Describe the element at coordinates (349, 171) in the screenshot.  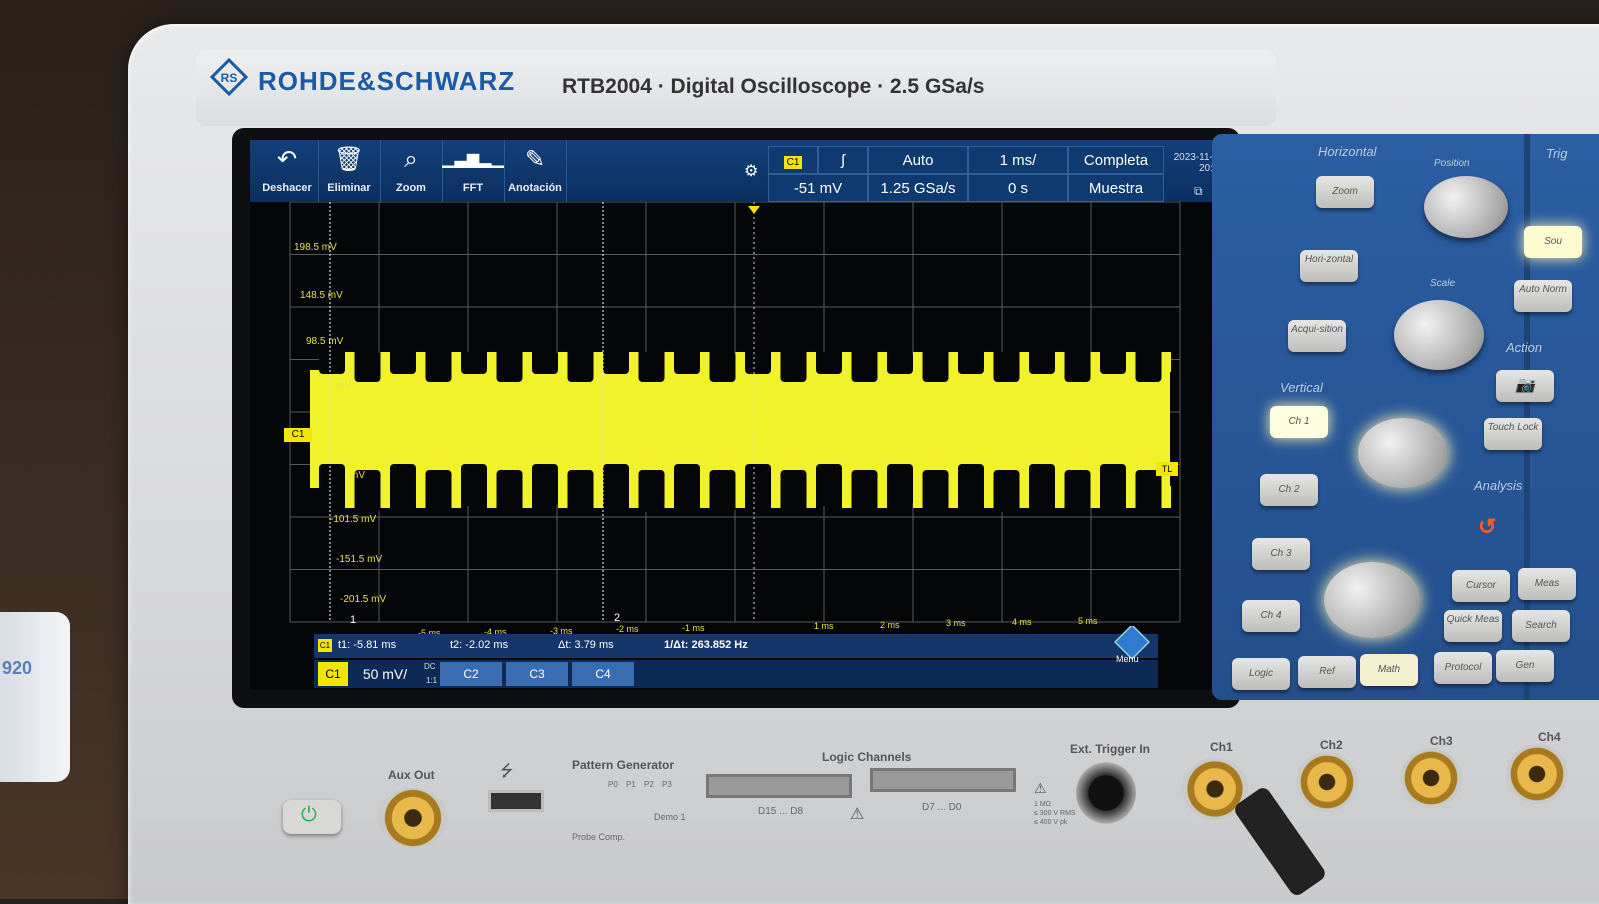
I see `delete-button: 🗑 Eliminar` at that location.